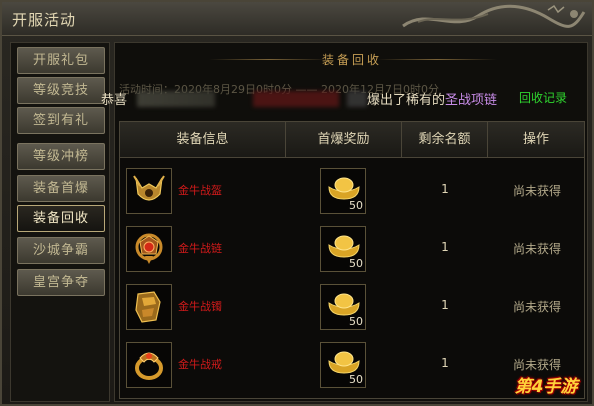 Image resolution: width=594 pixels, height=406 pixels. Describe the element at coordinates (61, 250) in the screenshot. I see `sidebar-item-castle-war: 沙城争霸` at that location.